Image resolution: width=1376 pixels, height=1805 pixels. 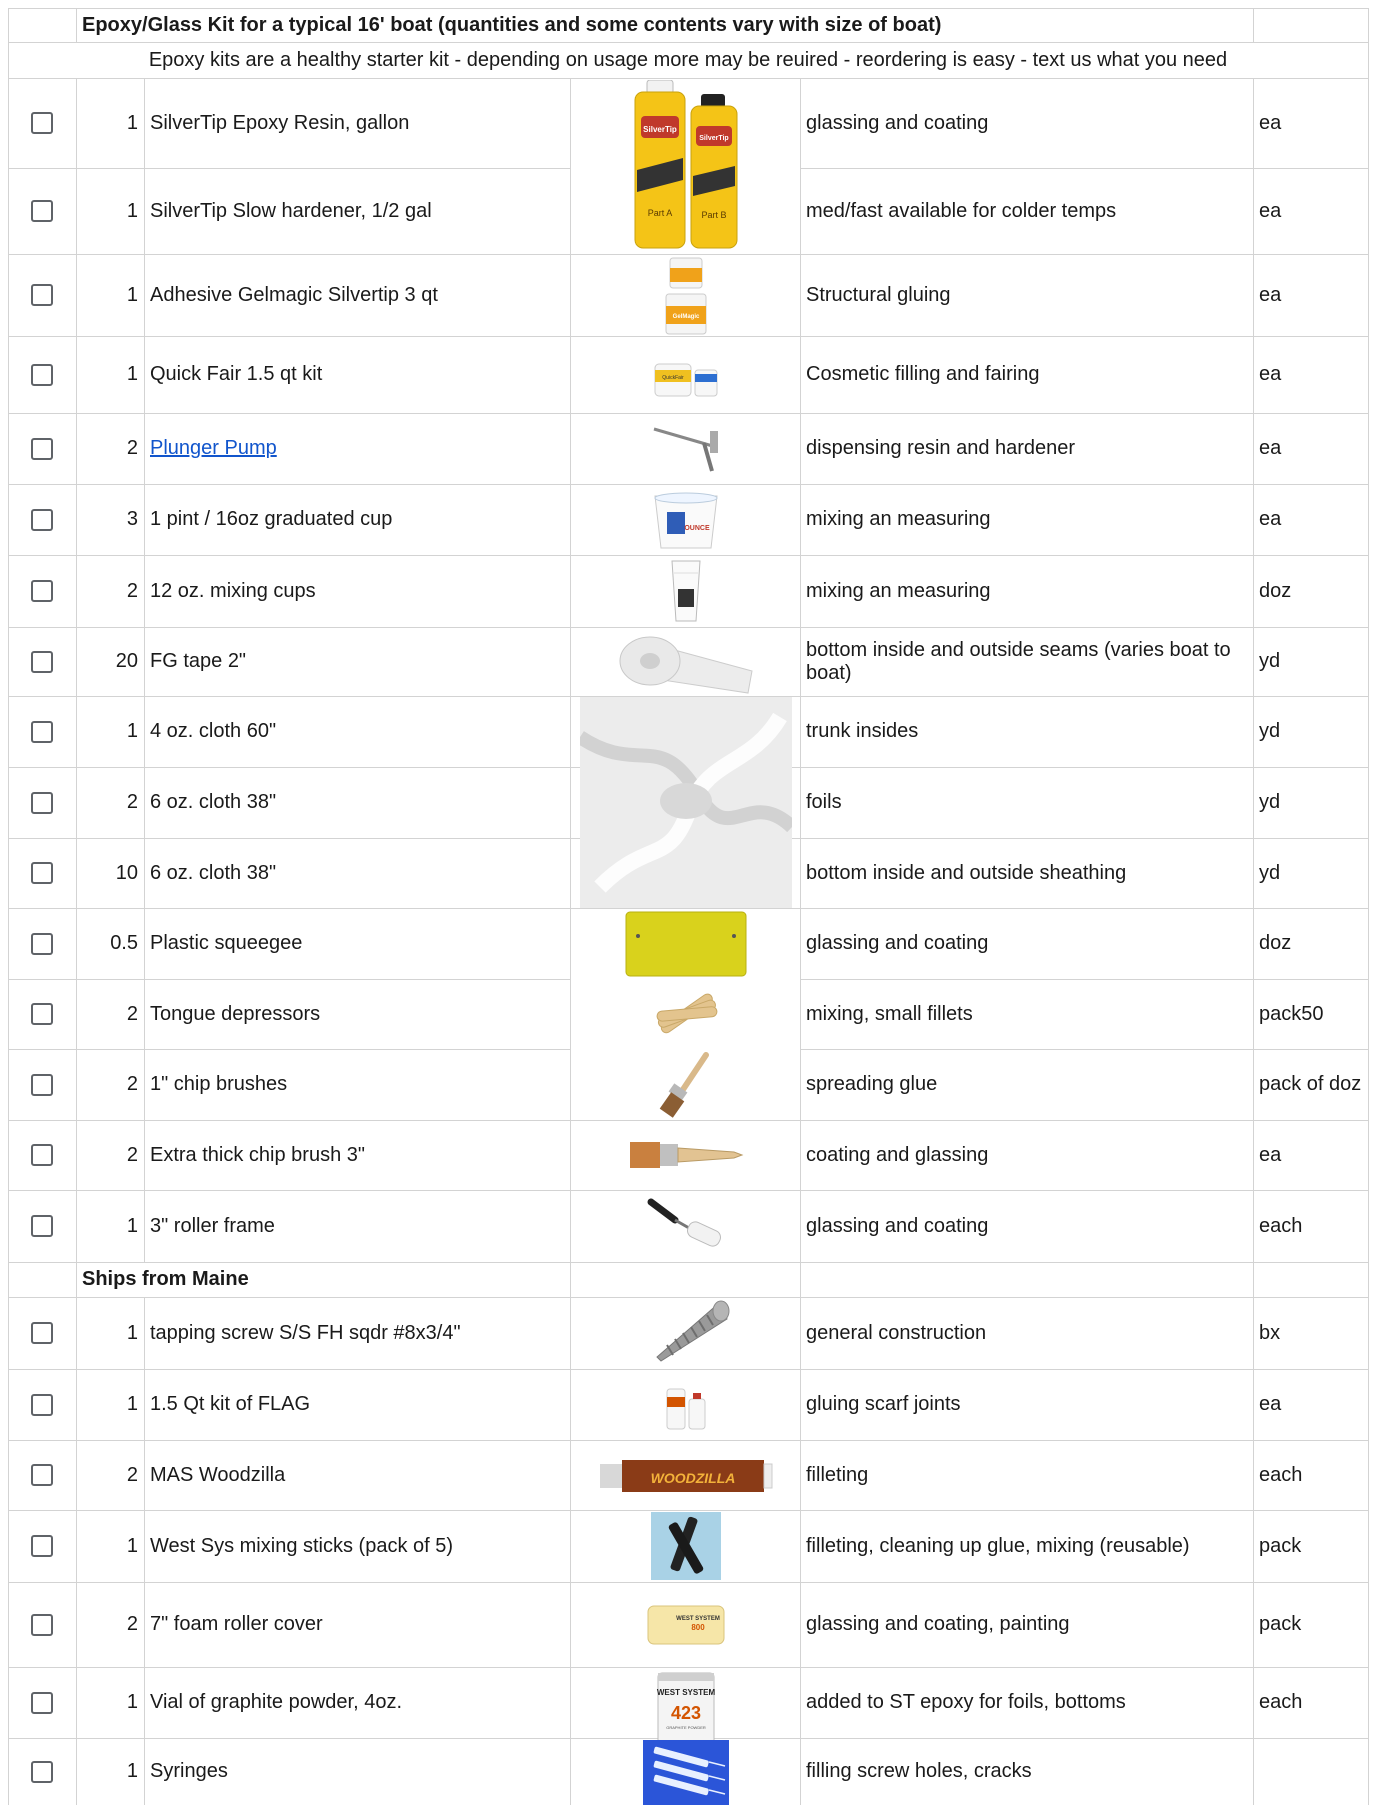 I want to click on row-description: filling screw holes, cracks, so click(x=919, y=1771).